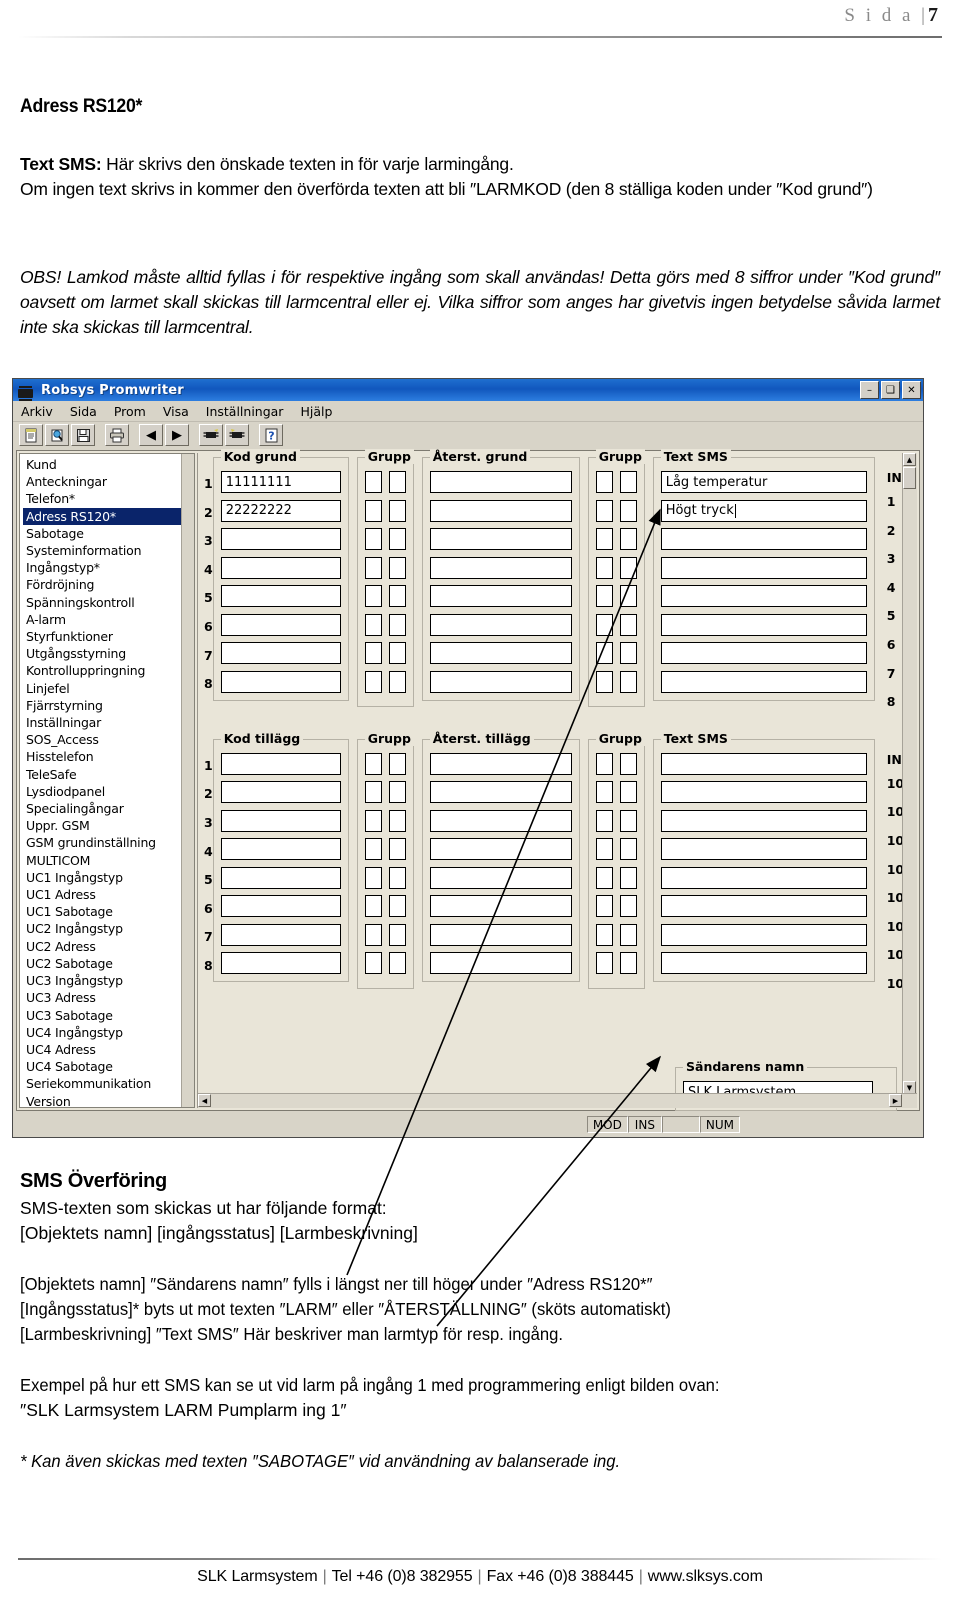 This screenshot has height=1616, width=960. I want to click on save-icon, so click(83, 435).